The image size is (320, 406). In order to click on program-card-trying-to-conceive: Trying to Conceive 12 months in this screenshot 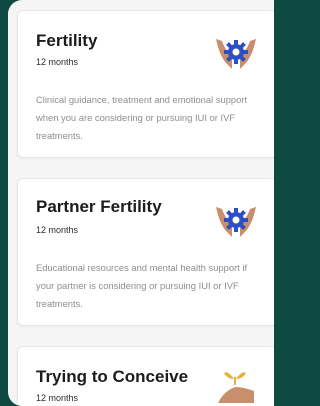, I will do `click(145, 376)`.